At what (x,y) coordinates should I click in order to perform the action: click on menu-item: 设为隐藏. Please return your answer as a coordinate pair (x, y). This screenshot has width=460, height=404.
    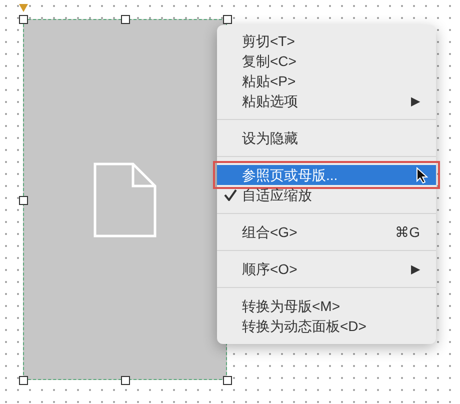
    Looking at the image, I should click on (326, 138).